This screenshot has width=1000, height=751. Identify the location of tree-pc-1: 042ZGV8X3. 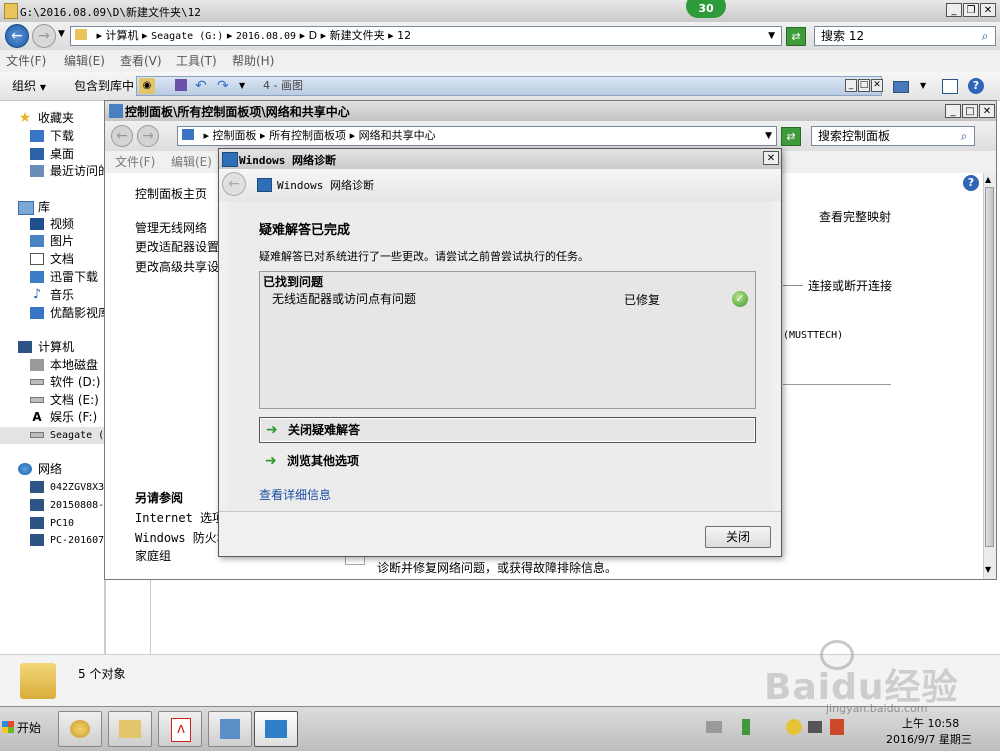
(52, 487).